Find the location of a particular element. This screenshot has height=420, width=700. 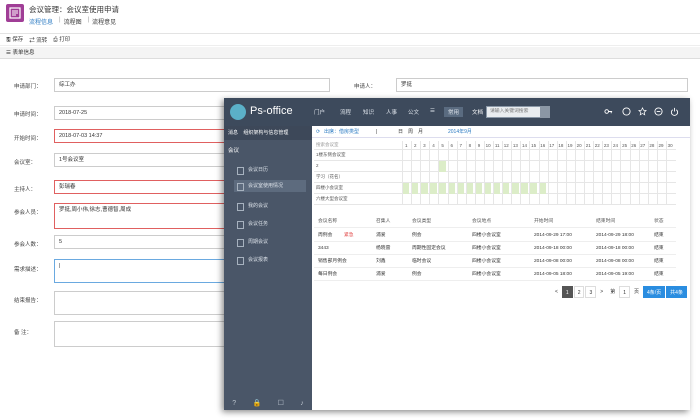

page-2-button: 2 is located at coordinates (579, 292).